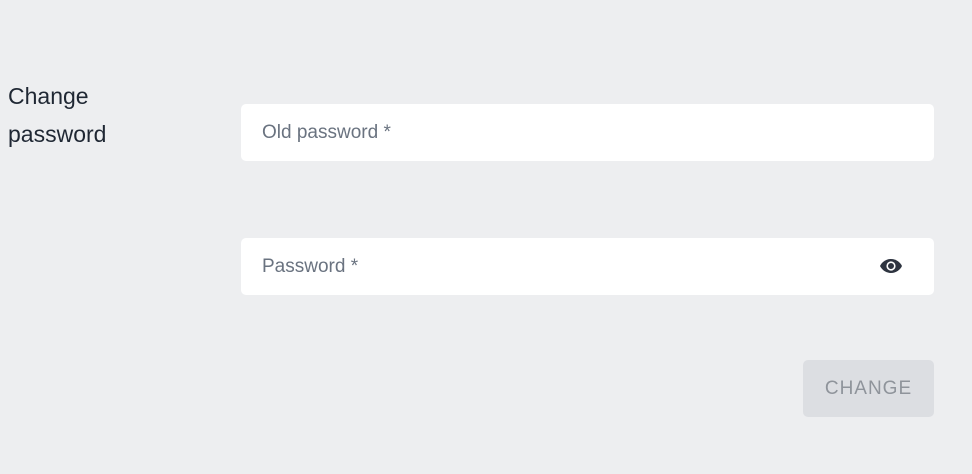  I want to click on new-password-field, so click(587, 266).